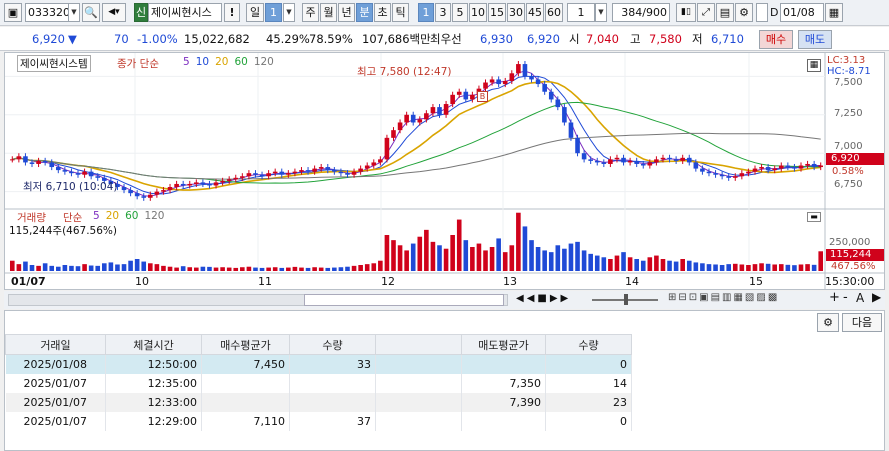  Describe the element at coordinates (55, 344) in the screenshot. I see `col-header-0: 거래일` at that location.